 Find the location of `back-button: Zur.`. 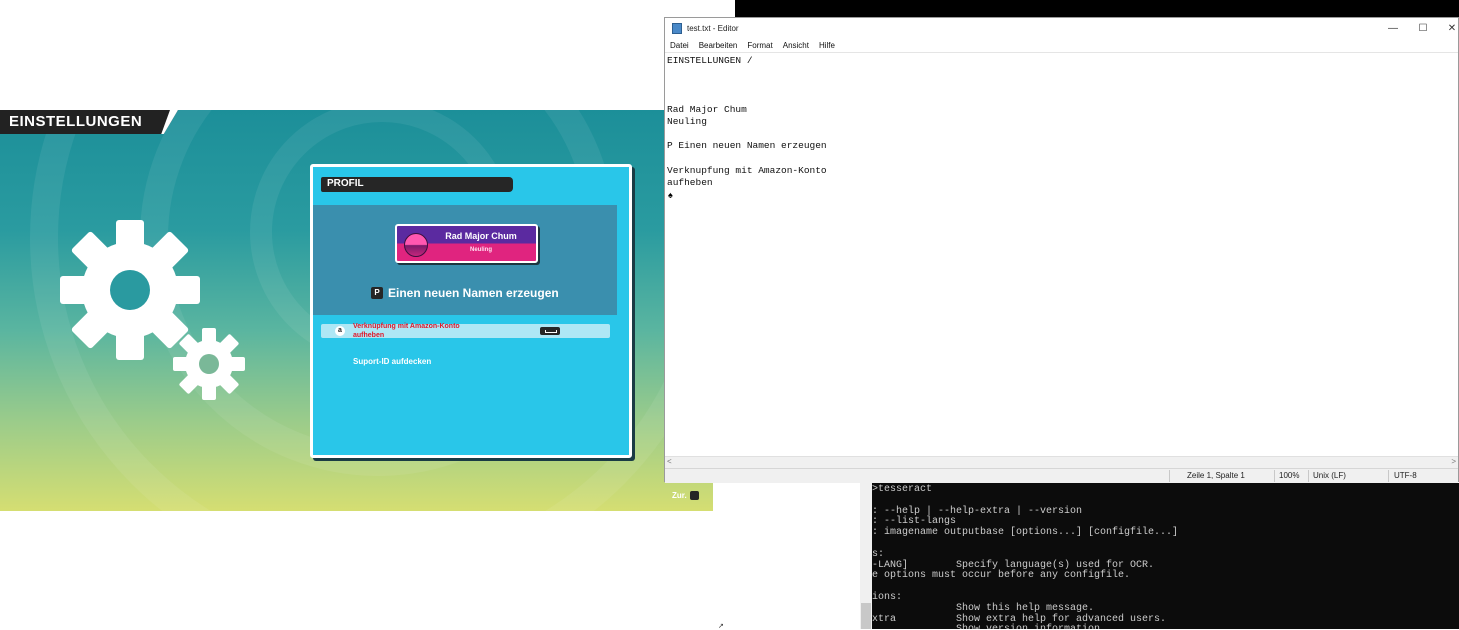

back-button: Zur. is located at coordinates (685, 495).